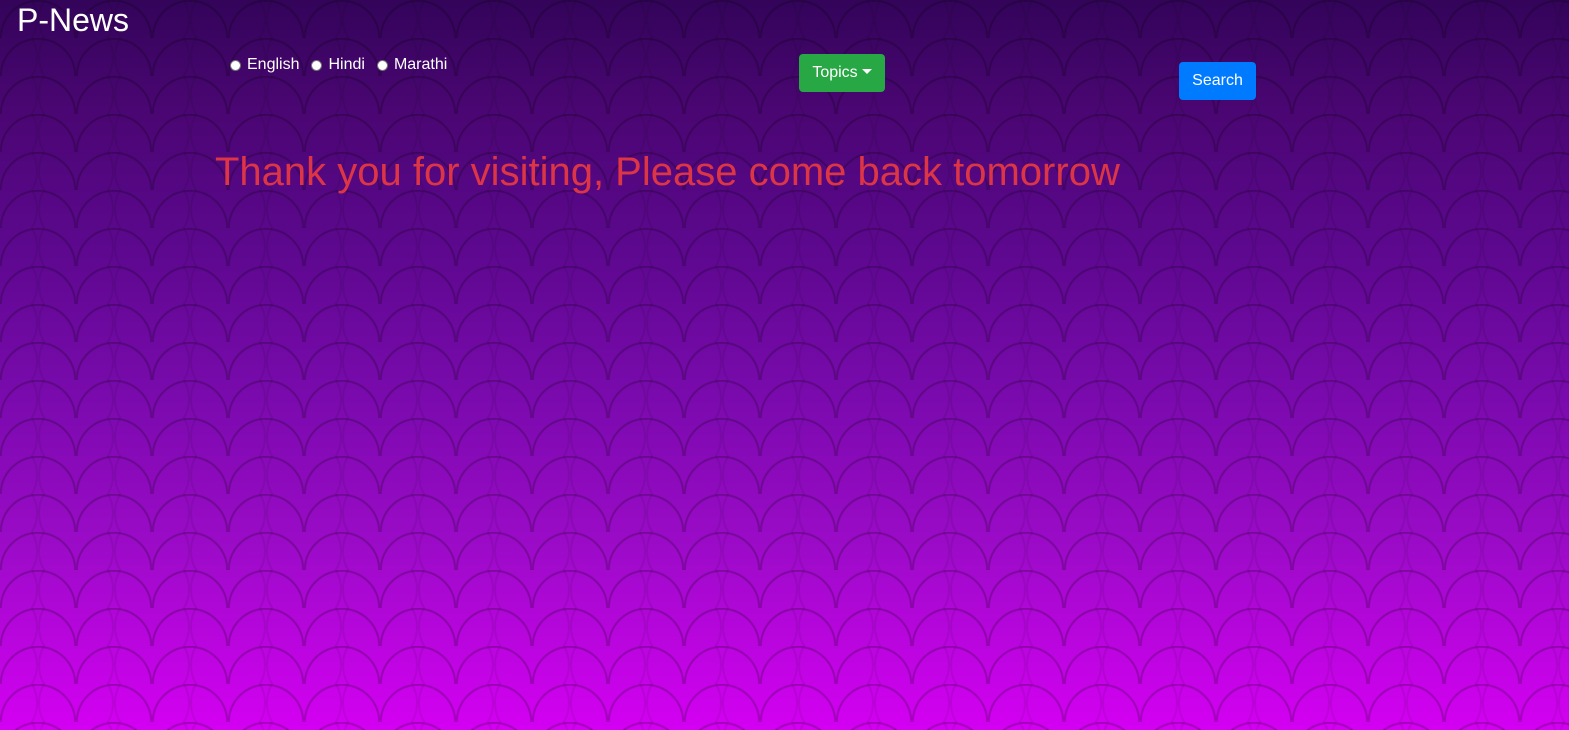  Describe the element at coordinates (235, 65) in the screenshot. I see `english-radio` at that location.